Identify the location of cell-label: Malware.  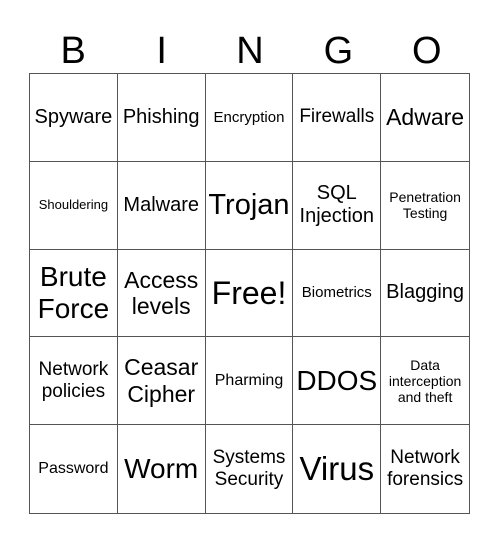
(161, 204).